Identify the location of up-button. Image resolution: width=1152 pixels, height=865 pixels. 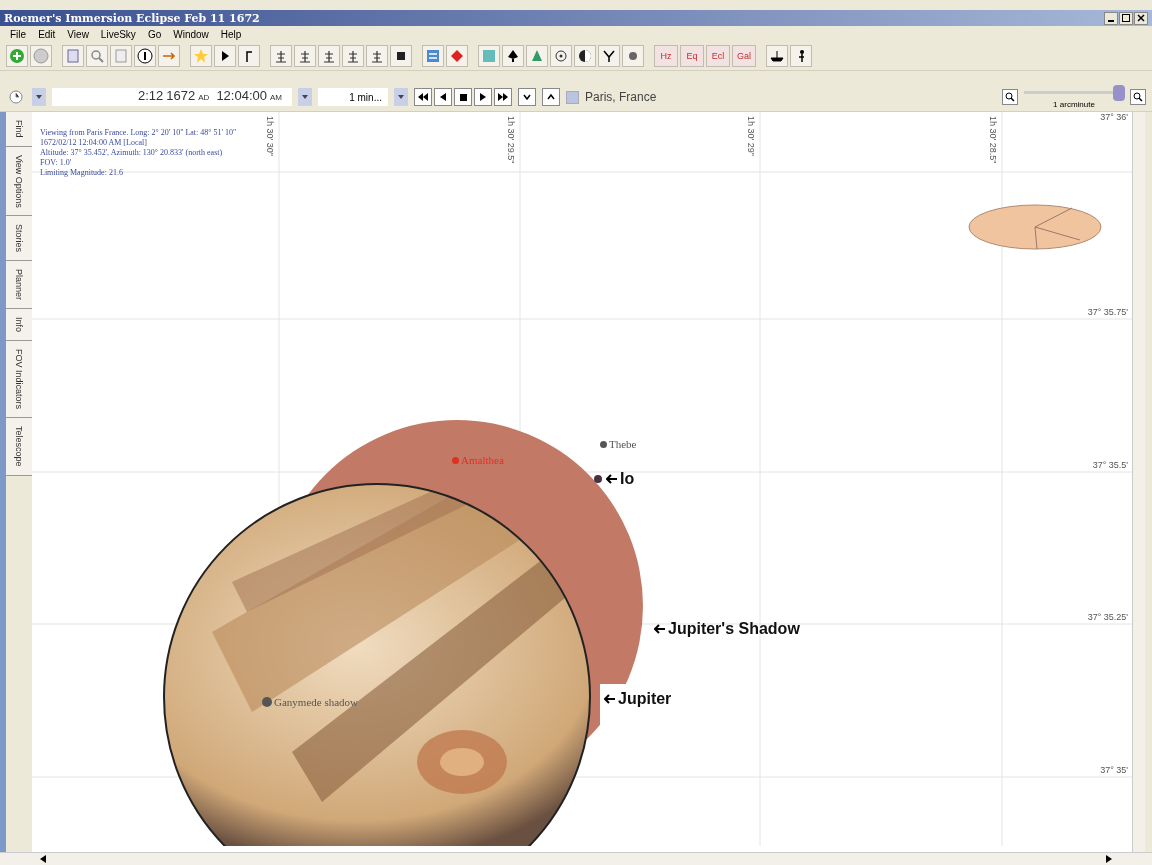
(551, 97).